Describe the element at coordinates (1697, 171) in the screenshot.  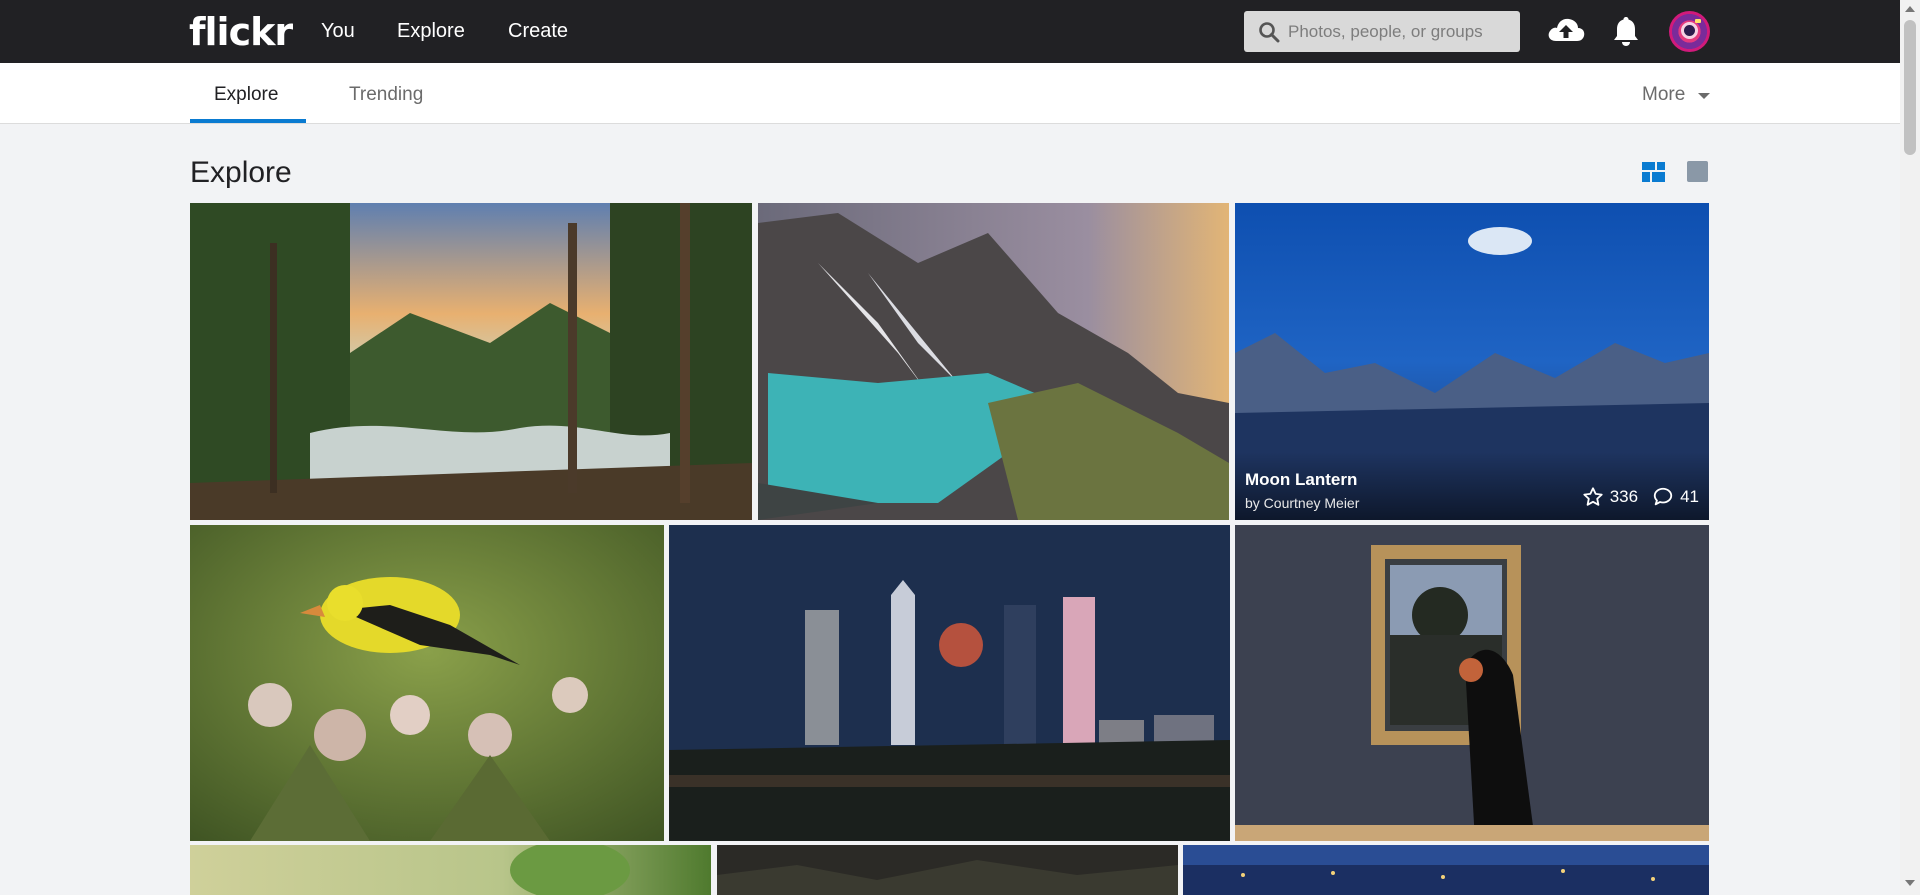
I see `single-view-icon` at that location.